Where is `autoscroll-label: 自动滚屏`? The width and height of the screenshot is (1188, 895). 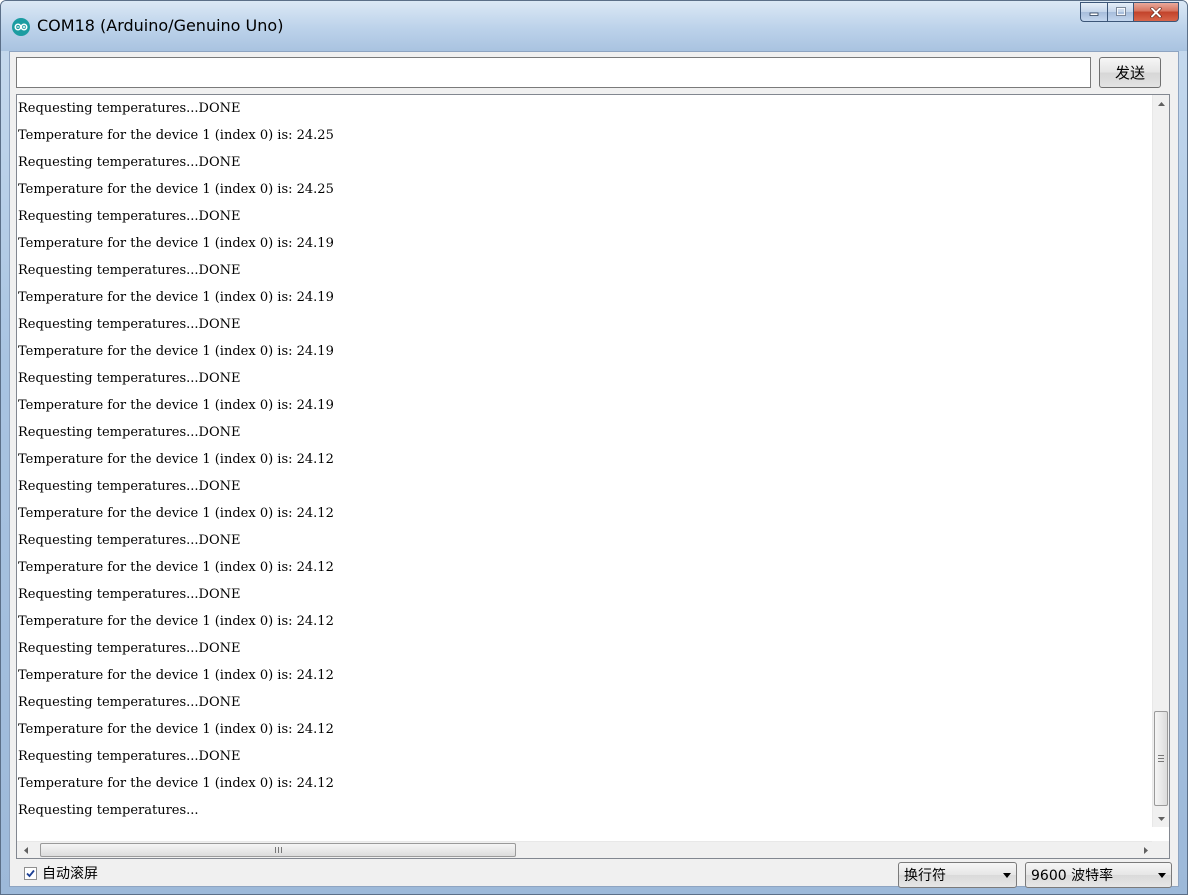
autoscroll-label: 自动滚屏 is located at coordinates (70, 874).